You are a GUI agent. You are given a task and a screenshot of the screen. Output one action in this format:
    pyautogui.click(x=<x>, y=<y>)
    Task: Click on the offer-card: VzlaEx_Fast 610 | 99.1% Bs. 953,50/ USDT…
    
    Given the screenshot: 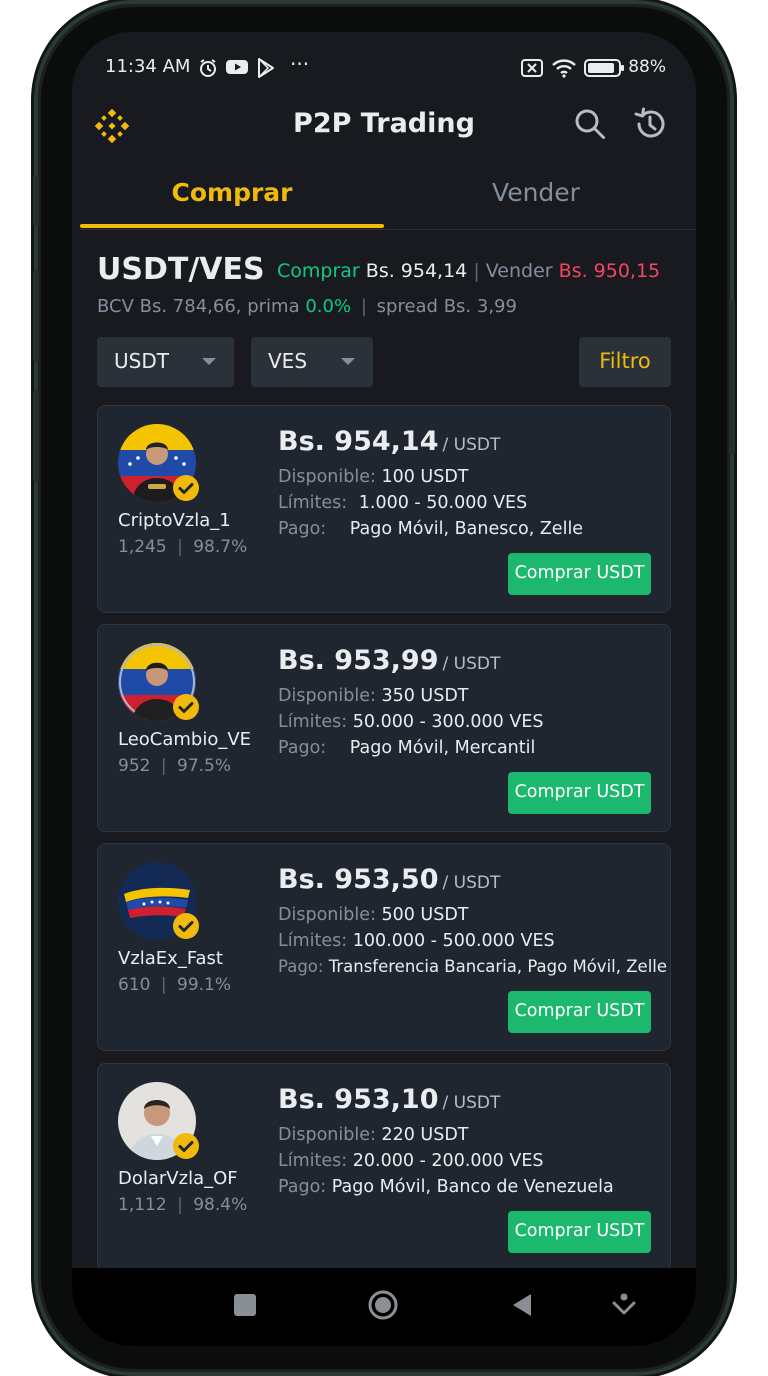 What is the action you would take?
    pyautogui.click(x=384, y=947)
    